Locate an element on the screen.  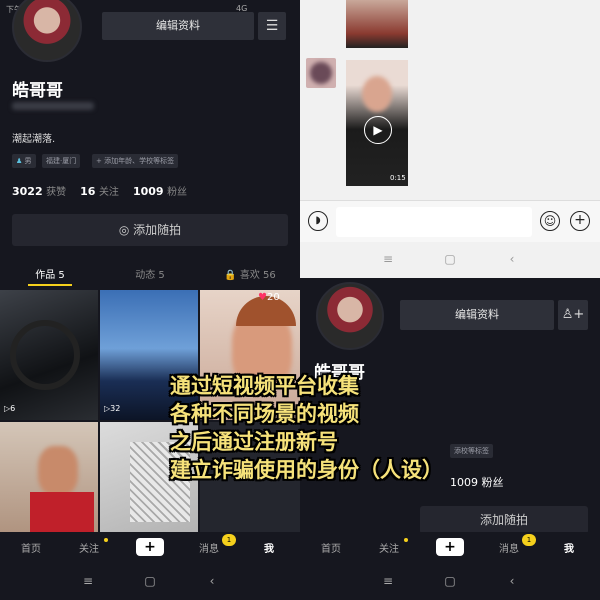
video-message-thumbnail-2: ▶ 0:15 is located at coordinates (377, 123).